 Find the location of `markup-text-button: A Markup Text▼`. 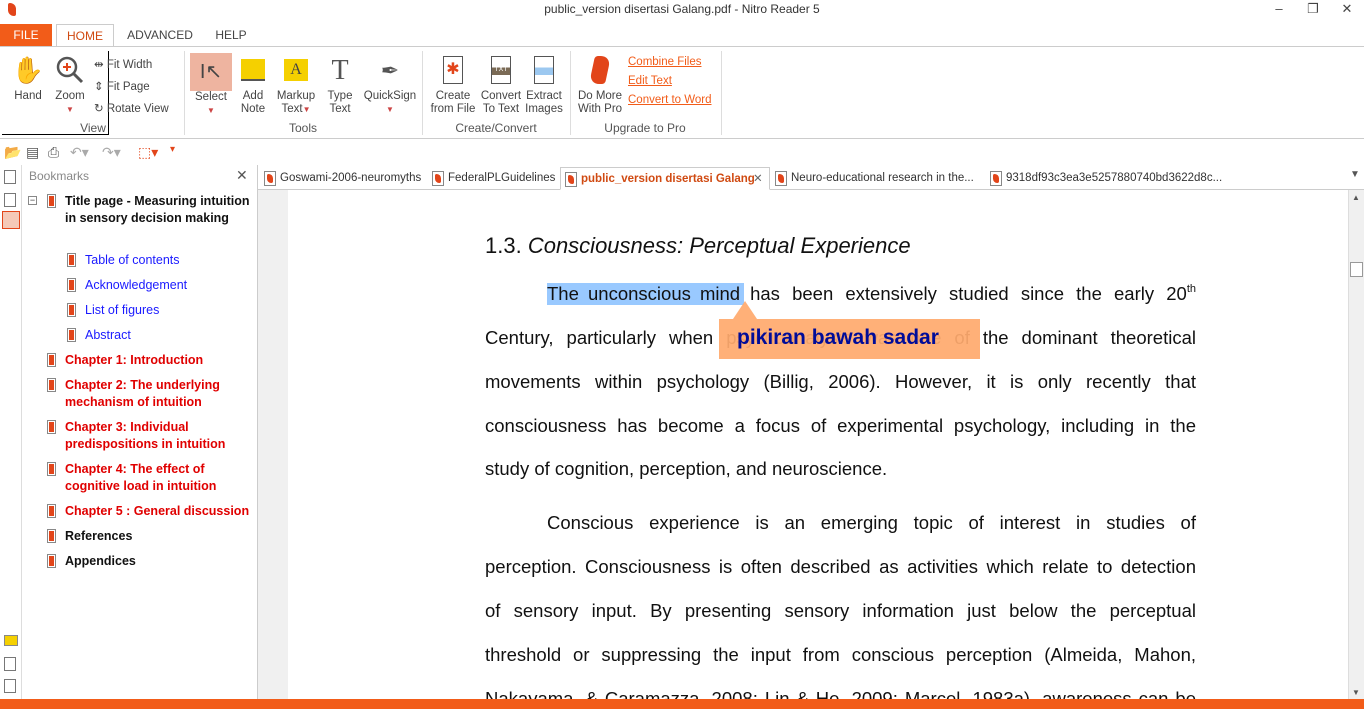

markup-text-button: A Markup Text▼ is located at coordinates (296, 84).